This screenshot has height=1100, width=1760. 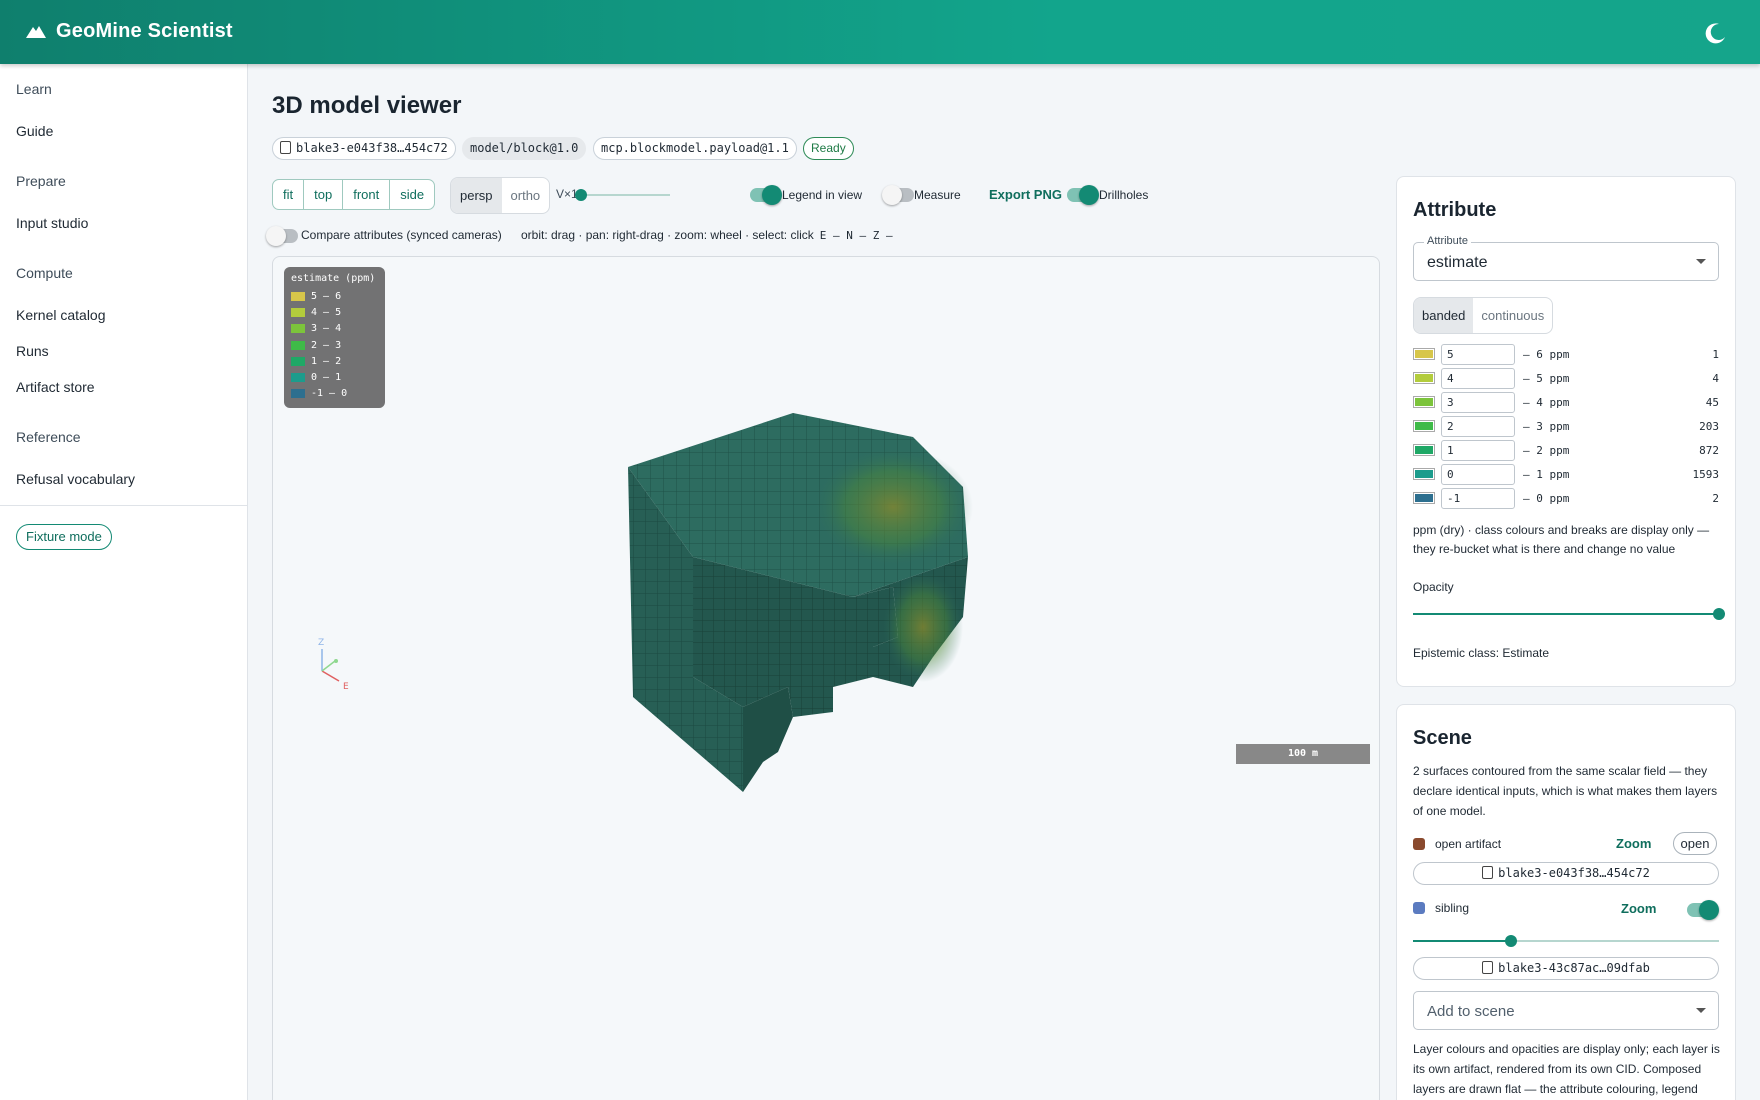 I want to click on band-count: 1593, so click(x=1706, y=474).